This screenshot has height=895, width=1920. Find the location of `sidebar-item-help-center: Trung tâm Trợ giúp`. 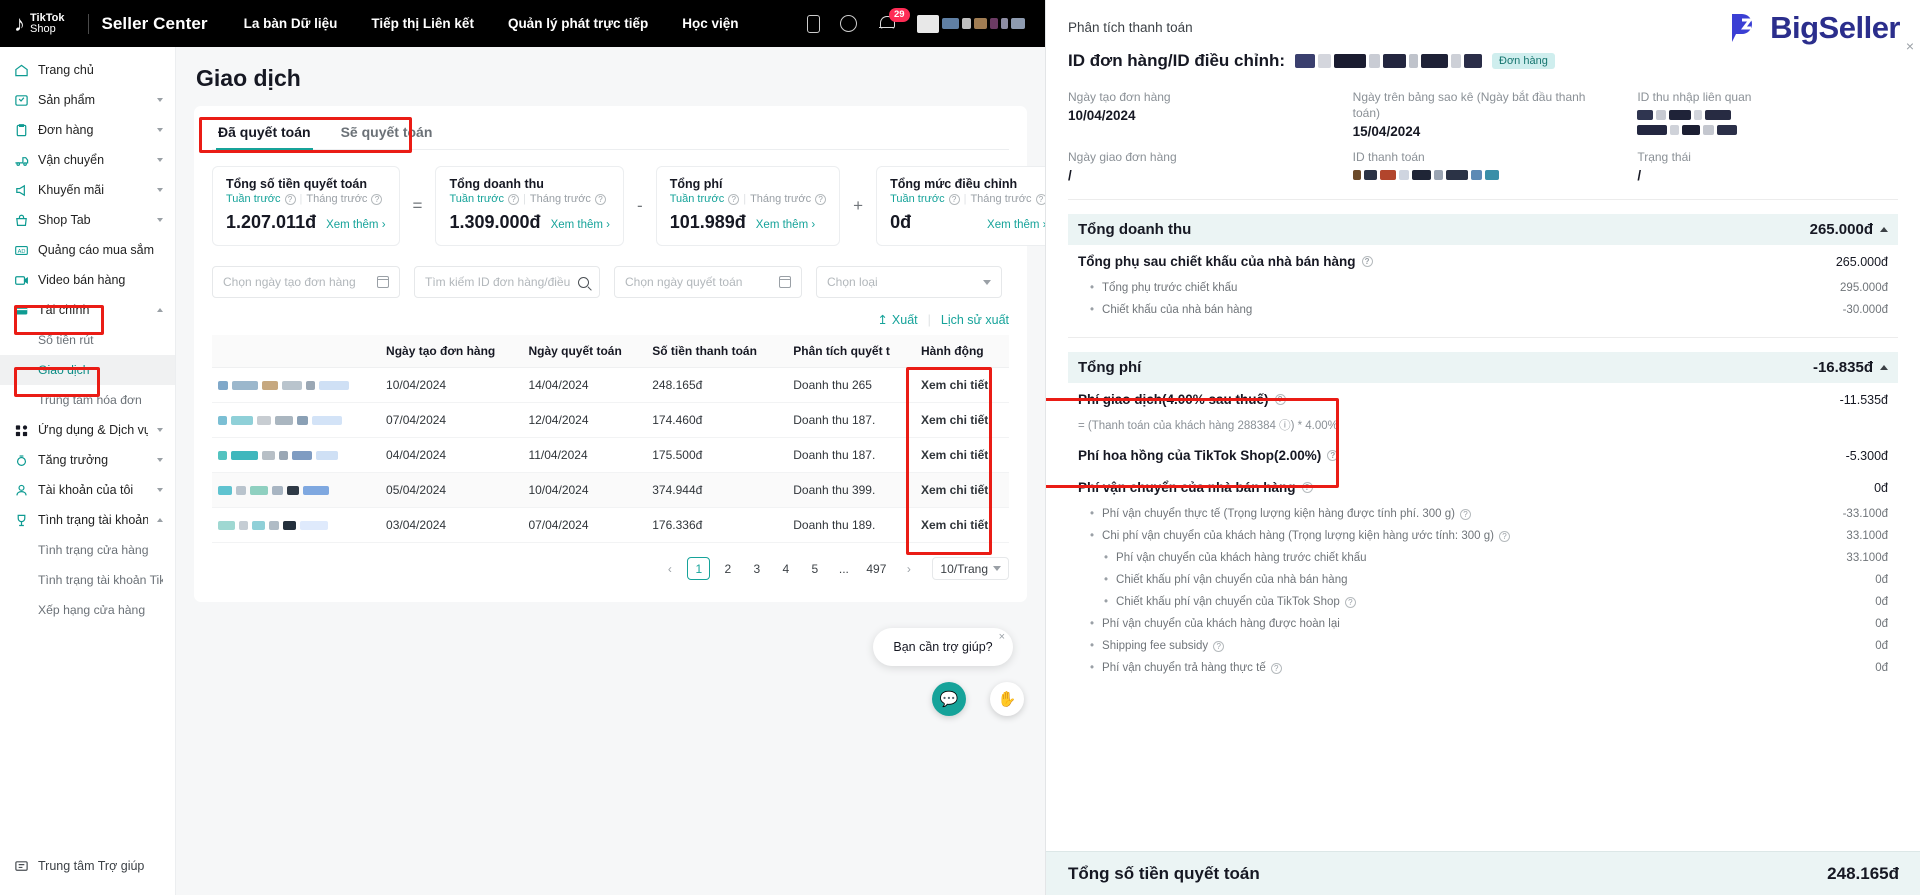

sidebar-item-help-center: Trung tâm Trợ giúp is located at coordinates (87, 866).